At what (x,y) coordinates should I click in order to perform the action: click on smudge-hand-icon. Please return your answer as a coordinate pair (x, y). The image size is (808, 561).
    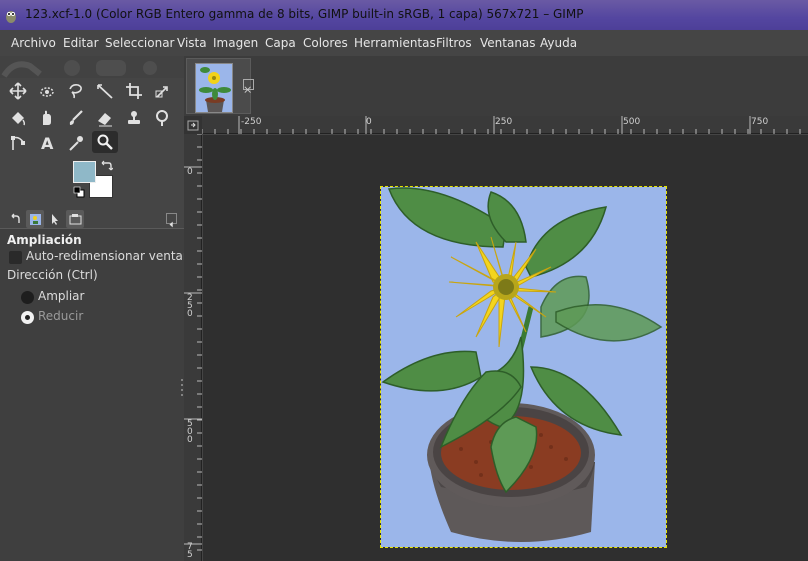
    Looking at the image, I should click on (47, 118).